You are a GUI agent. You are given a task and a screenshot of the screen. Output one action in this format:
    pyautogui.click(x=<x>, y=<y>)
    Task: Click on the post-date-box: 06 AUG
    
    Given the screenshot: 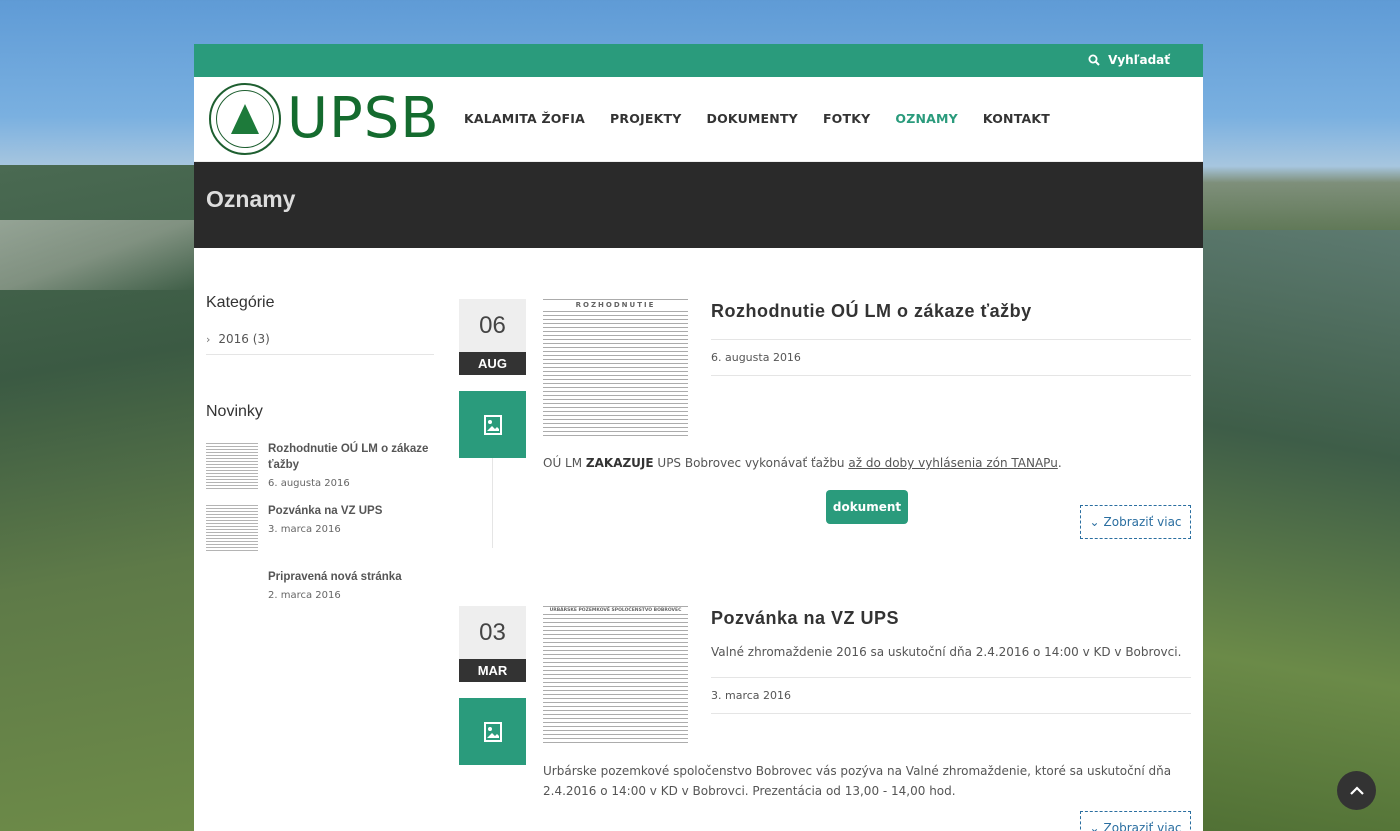 What is the action you would take?
    pyautogui.click(x=492, y=337)
    